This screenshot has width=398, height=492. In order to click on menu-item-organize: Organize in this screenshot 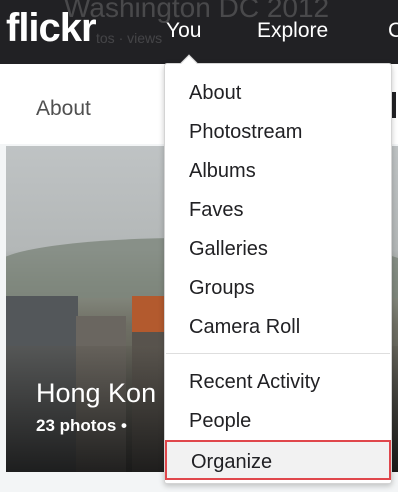, I will do `click(278, 460)`.